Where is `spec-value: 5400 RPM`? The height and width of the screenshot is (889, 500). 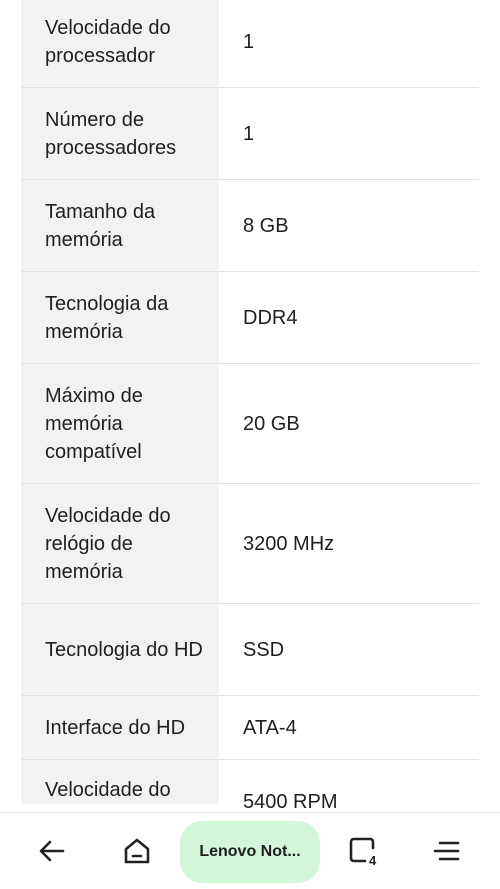 spec-value: 5400 RPM is located at coordinates (290, 801).